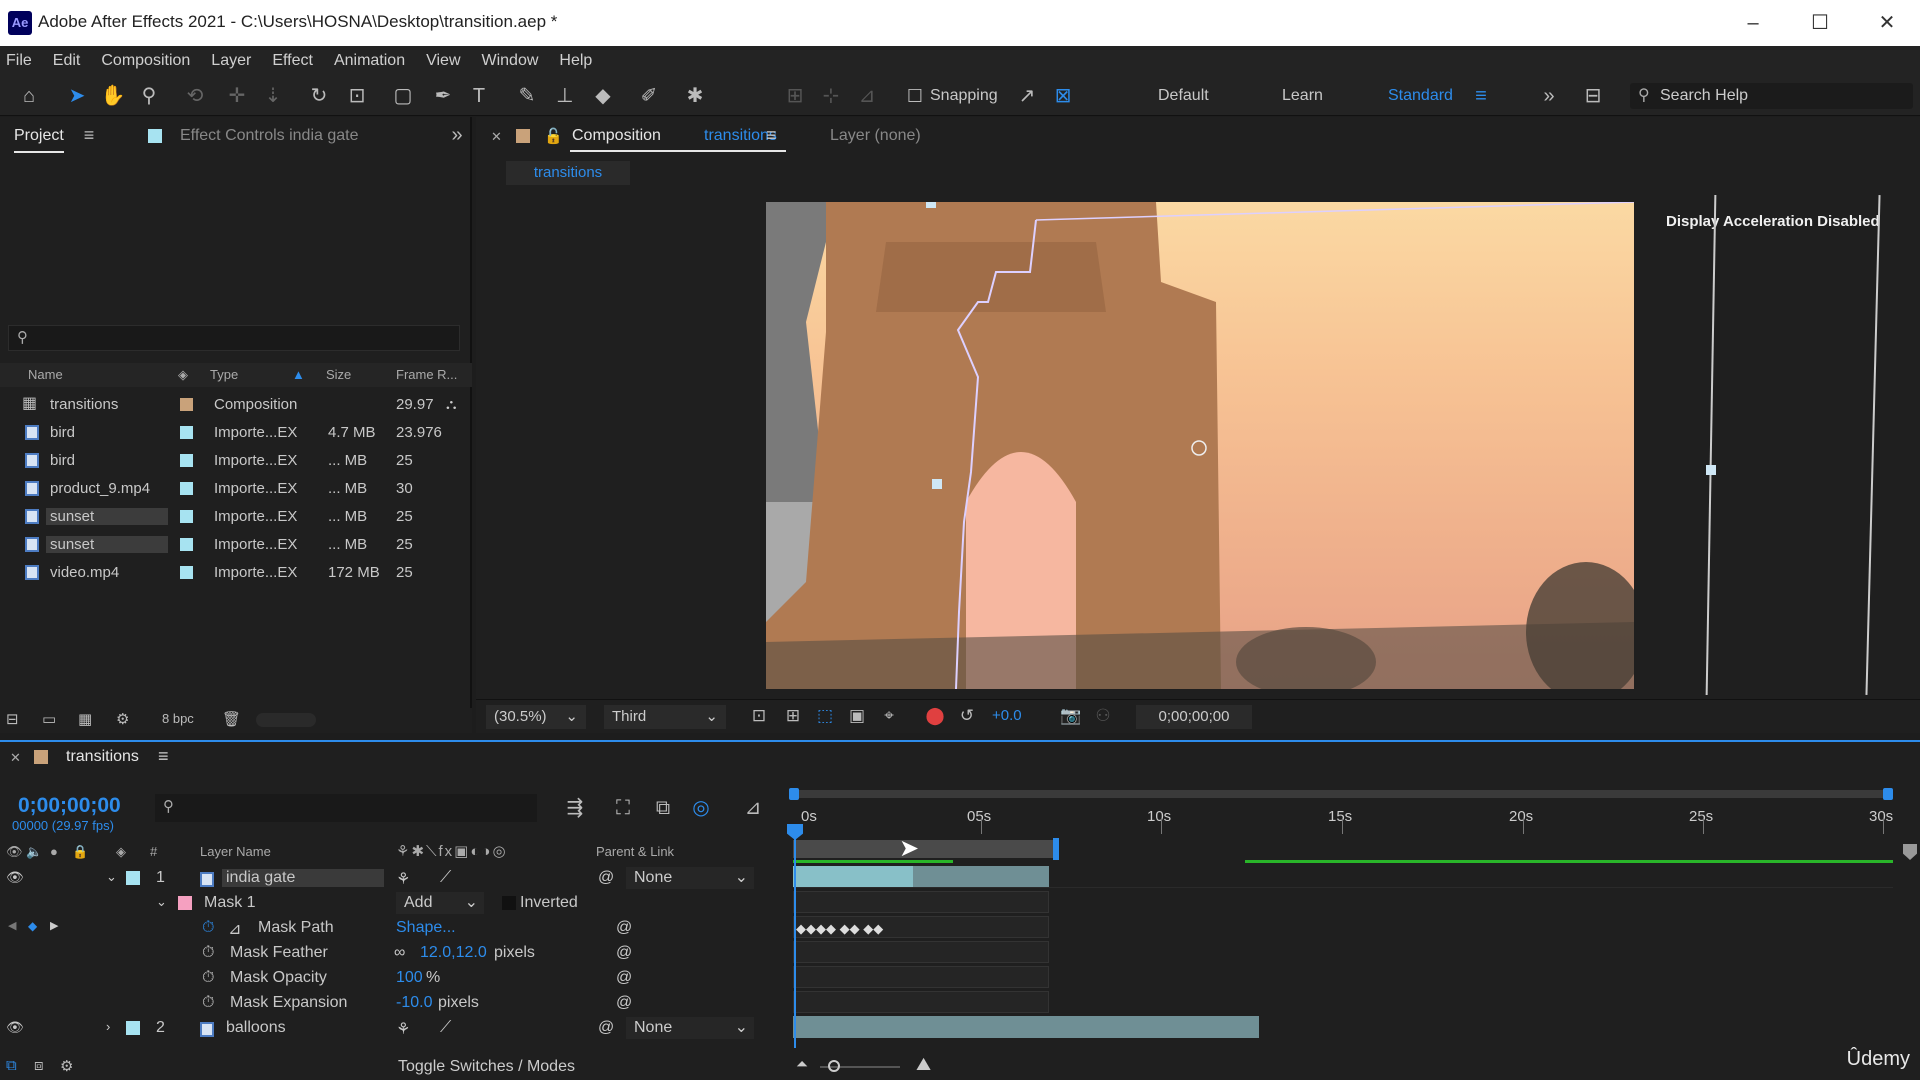 The image size is (1920, 1080). Describe the element at coordinates (224, 374) in the screenshot. I see `col-type: Type` at that location.